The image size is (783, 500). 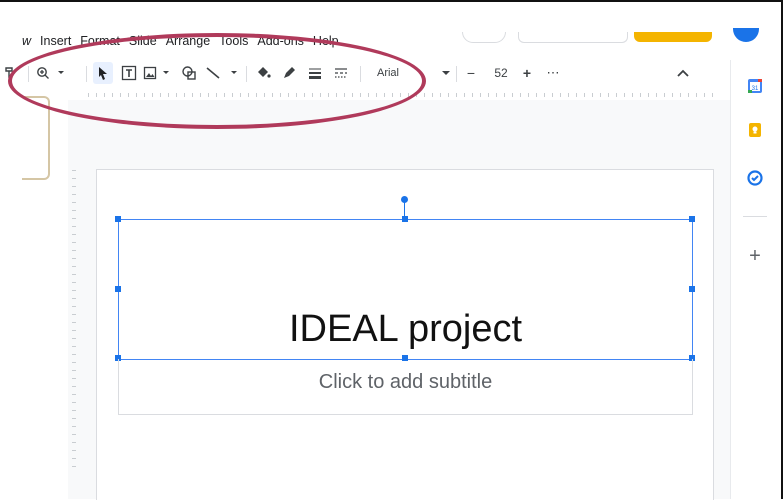 I want to click on vertical-ruler, so click(x=74, y=320).